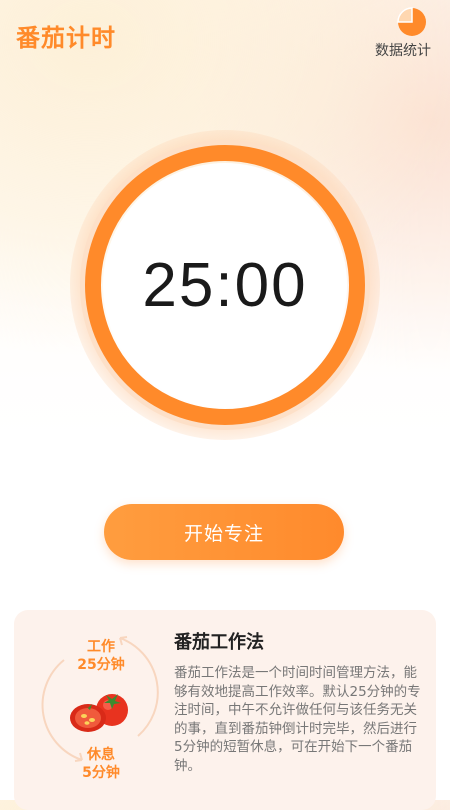 This screenshot has width=450, height=810. What do you see at coordinates (403, 51) in the screenshot?
I see `stats-label: 数据统计` at bounding box center [403, 51].